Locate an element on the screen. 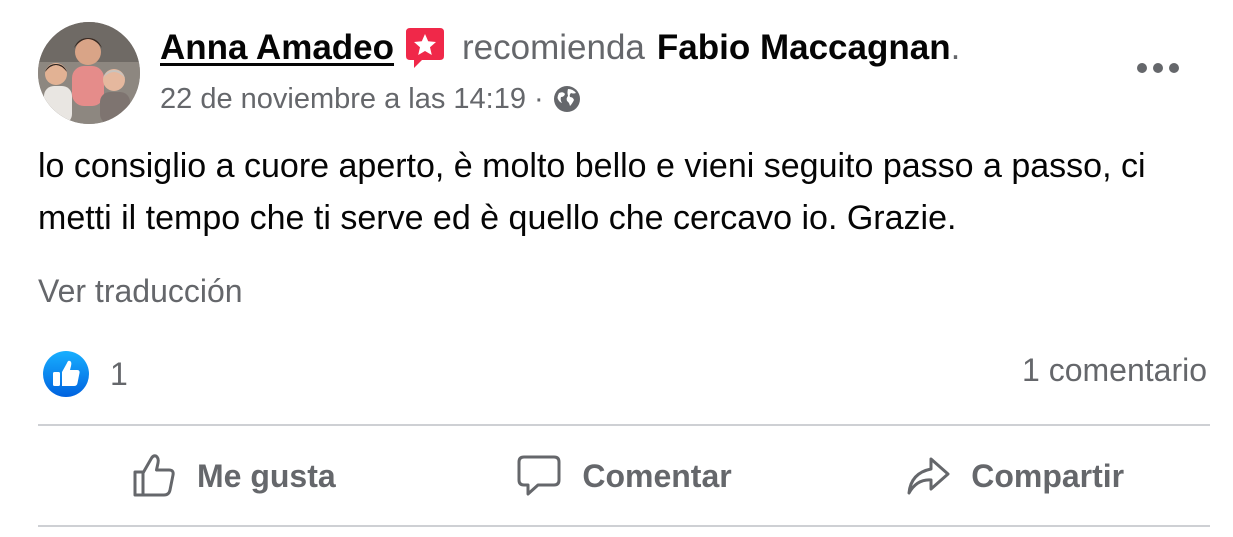 This screenshot has height=537, width=1233. thumbs-up-icon is located at coordinates (154, 475).